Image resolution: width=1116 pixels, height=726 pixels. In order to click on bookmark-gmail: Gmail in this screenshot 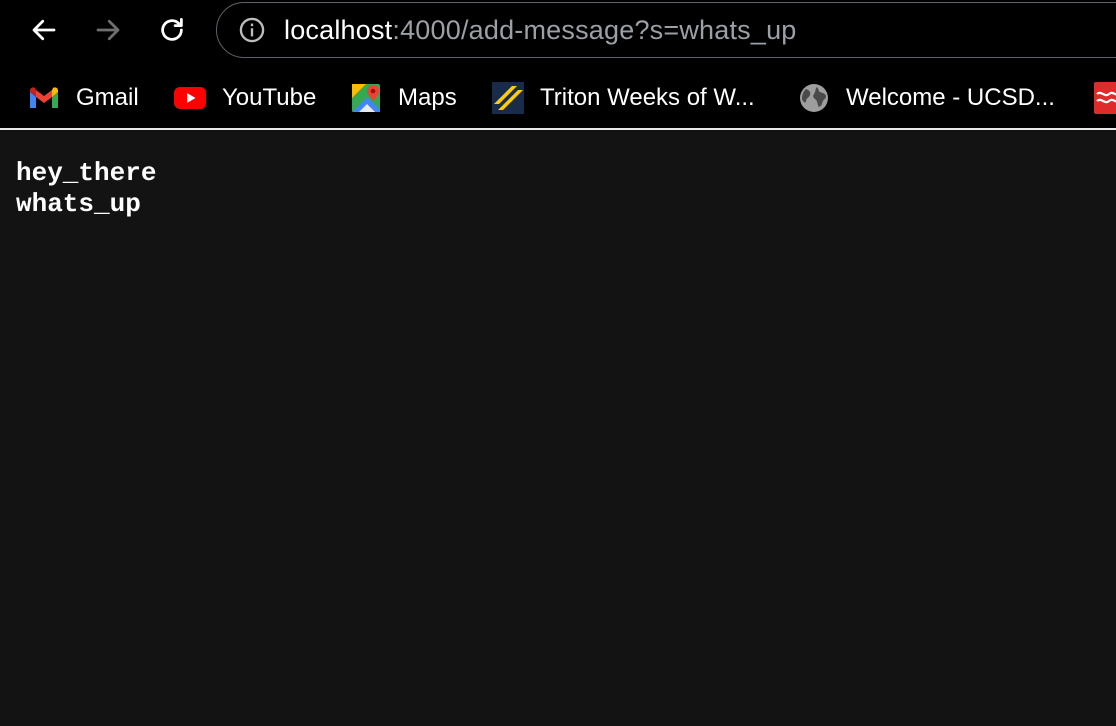, I will do `click(83, 98)`.